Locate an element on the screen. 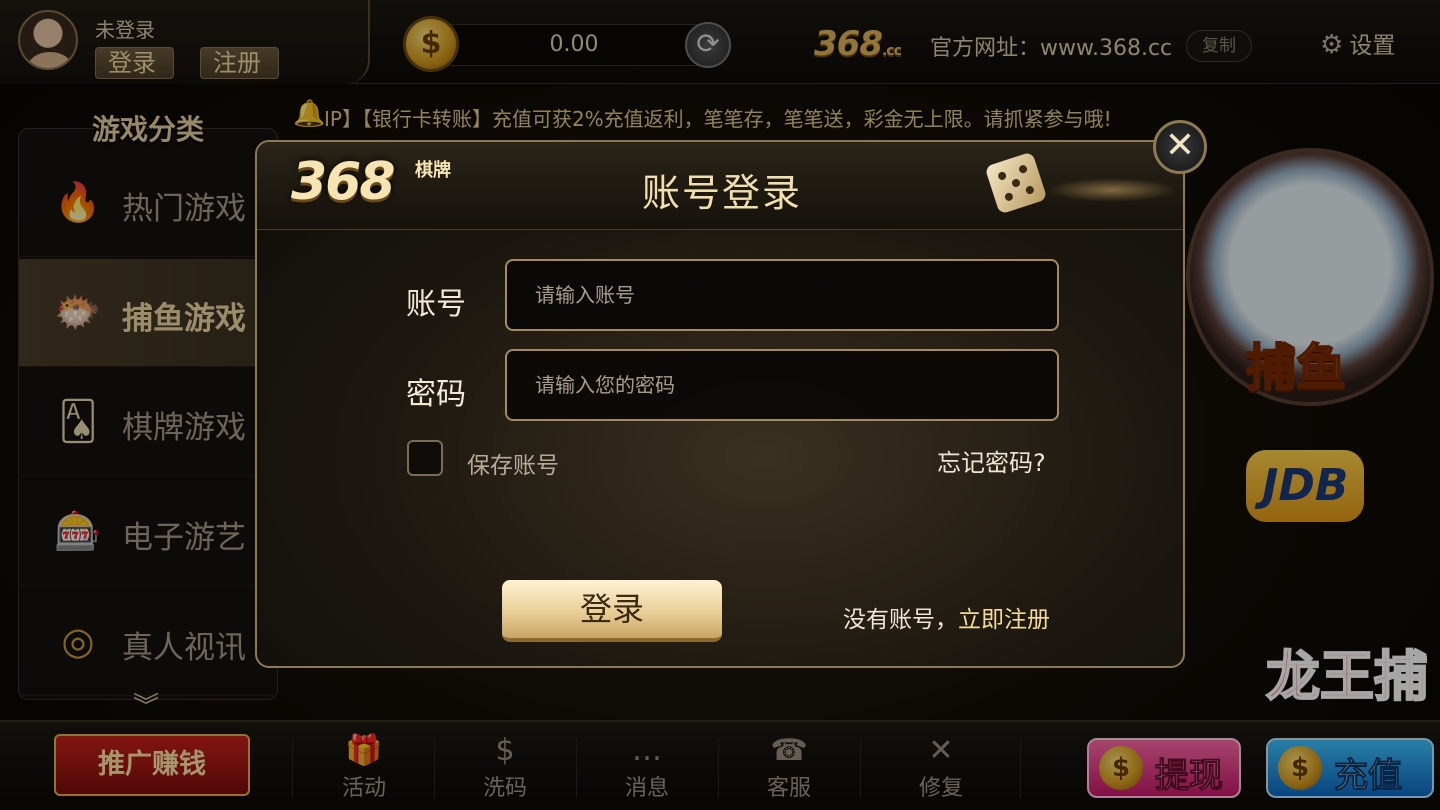 The height and width of the screenshot is (810, 1440). register-prefix: 没有账号， is located at coordinates (900, 620).